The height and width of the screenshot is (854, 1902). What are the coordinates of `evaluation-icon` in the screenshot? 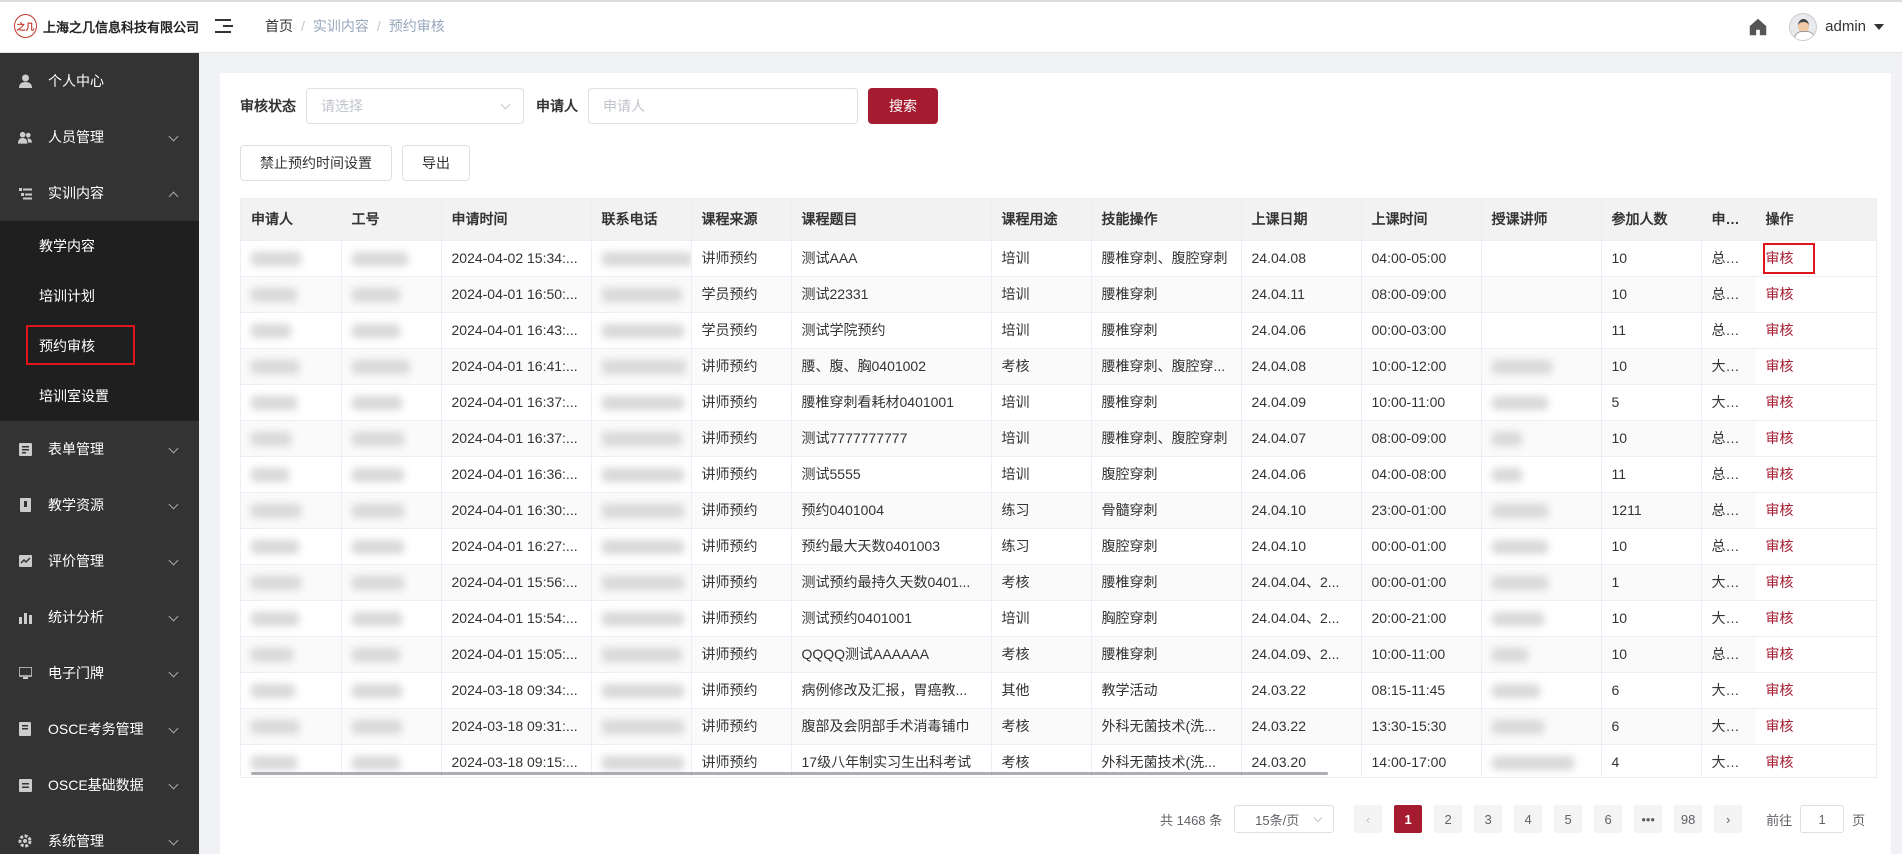 It's located at (25, 561).